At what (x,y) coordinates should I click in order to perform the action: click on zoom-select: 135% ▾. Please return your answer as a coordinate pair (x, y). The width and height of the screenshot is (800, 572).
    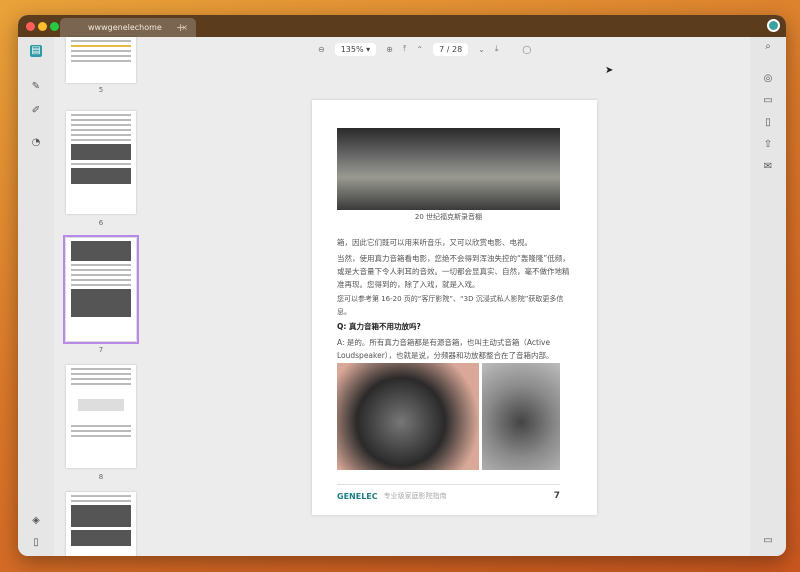
    Looking at the image, I should click on (355, 49).